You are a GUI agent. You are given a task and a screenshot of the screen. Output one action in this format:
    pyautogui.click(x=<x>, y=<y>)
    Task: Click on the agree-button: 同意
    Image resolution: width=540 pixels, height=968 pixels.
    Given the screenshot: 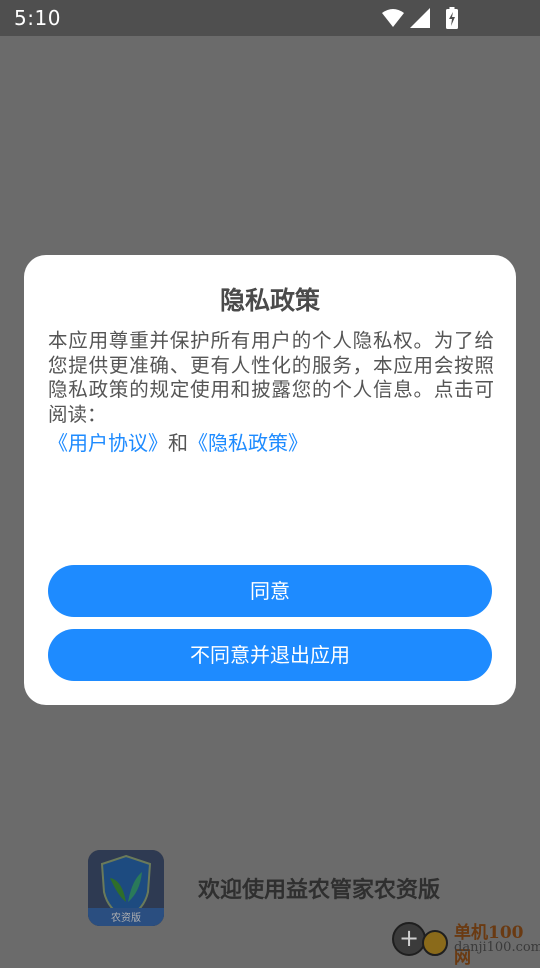 What is the action you would take?
    pyautogui.click(x=270, y=591)
    